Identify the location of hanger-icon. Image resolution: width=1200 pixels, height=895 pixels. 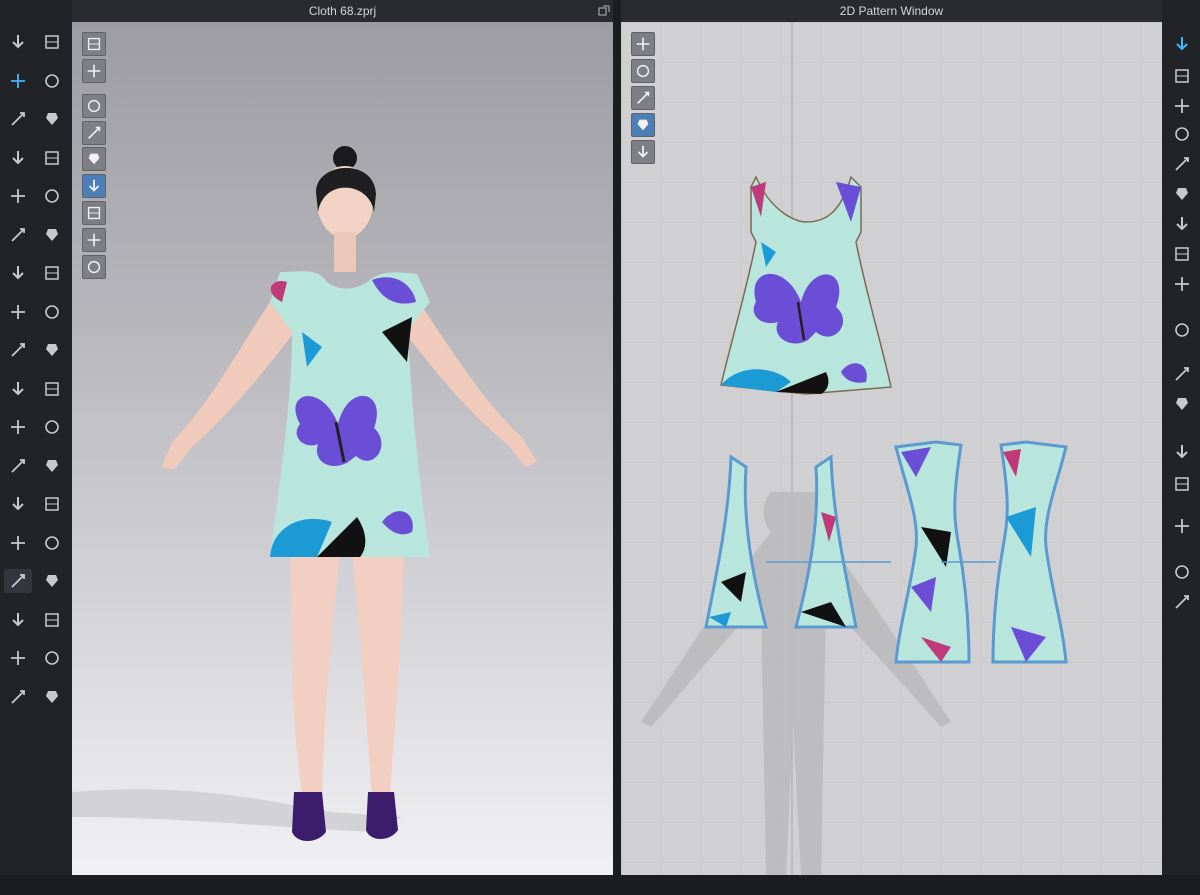
(52, 196).